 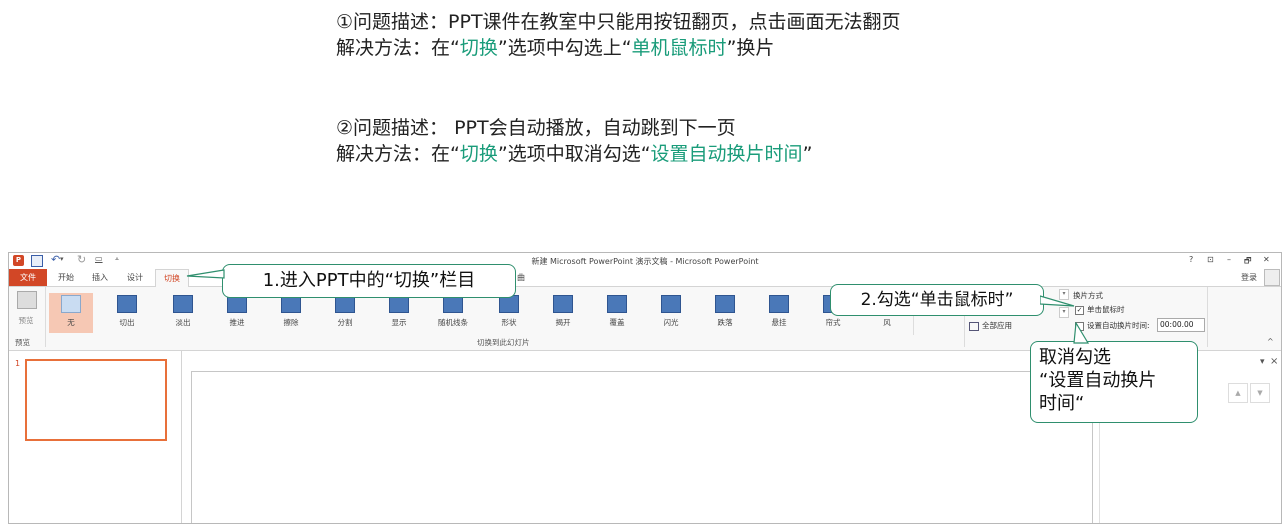 What do you see at coordinates (1266, 259) in the screenshot?
I see `close-button: ✕` at bounding box center [1266, 259].